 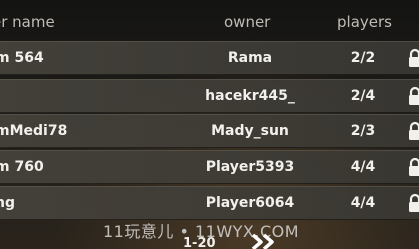 What do you see at coordinates (7, 203) in the screenshot?
I see `room-name: ng` at bounding box center [7, 203].